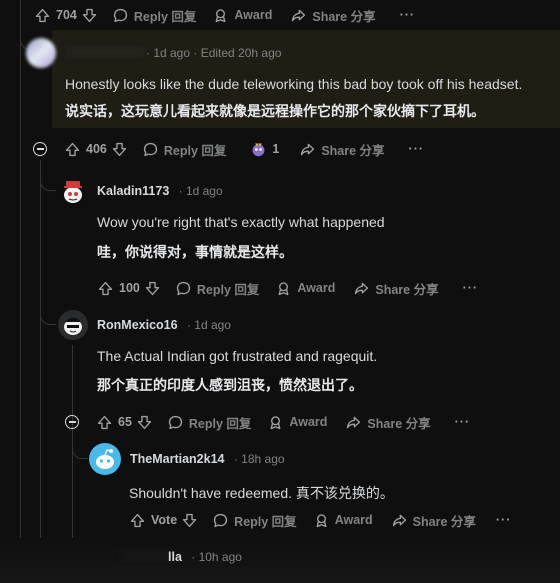 The image size is (560, 583). I want to click on top-action-bar: 704 Reply 回复 Award Share 分享 ···, so click(224, 15).